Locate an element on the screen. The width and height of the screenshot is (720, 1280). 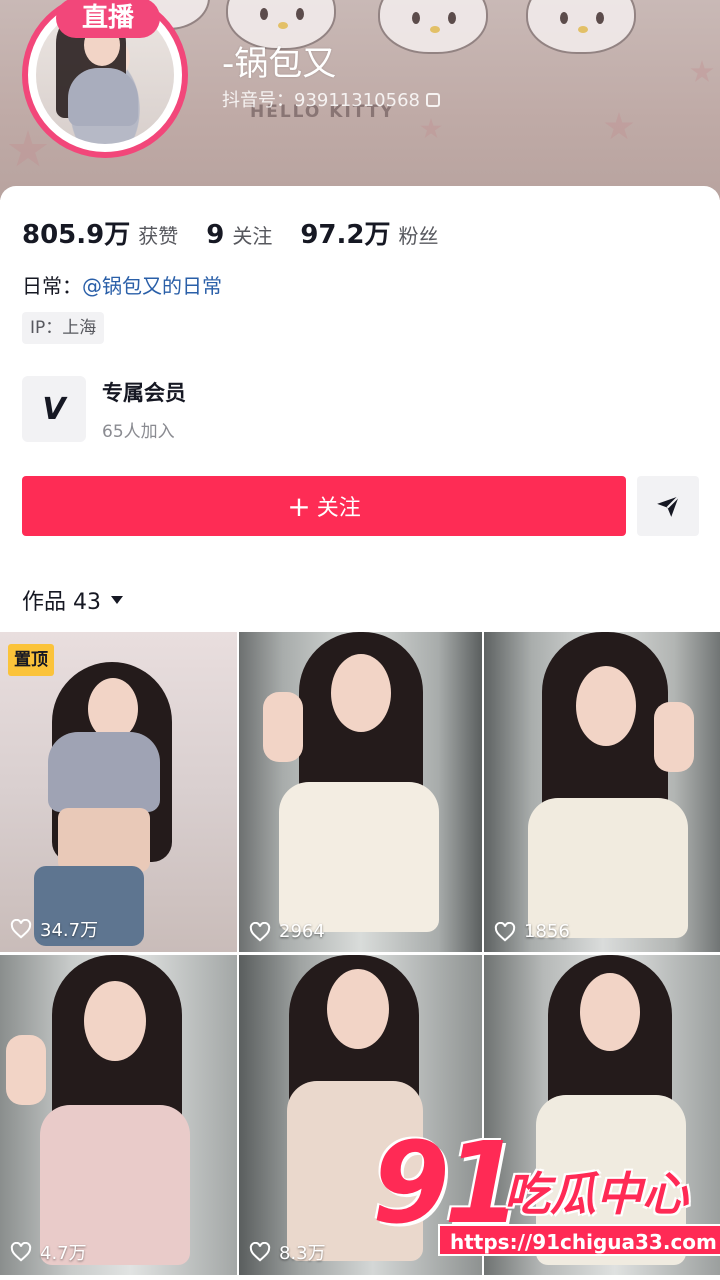
douyin-id: 抖音号：93911310568 is located at coordinates (331, 99).